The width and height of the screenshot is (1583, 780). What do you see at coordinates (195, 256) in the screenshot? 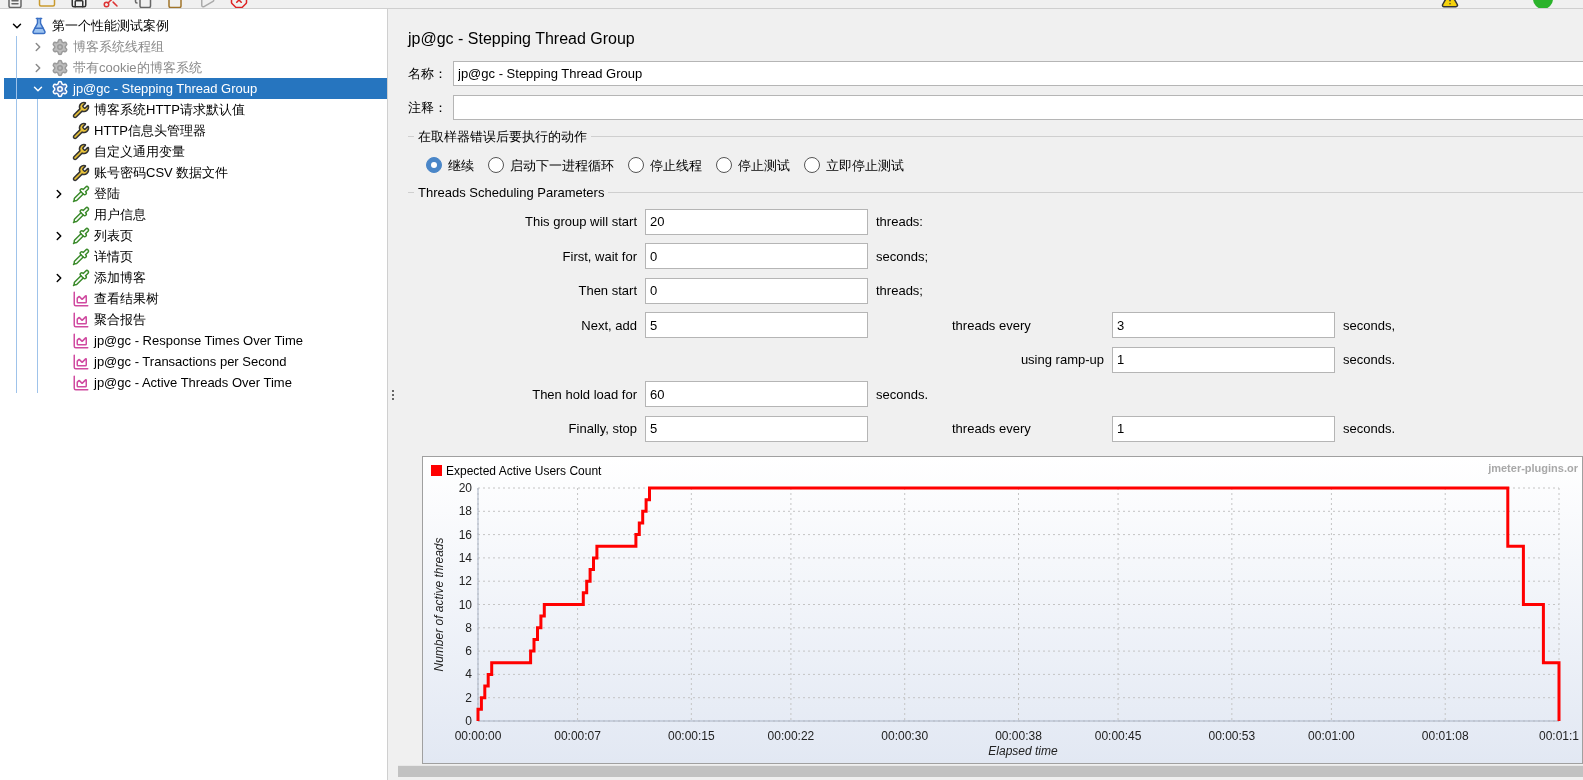
I see `tree-item: 详情页` at bounding box center [195, 256].